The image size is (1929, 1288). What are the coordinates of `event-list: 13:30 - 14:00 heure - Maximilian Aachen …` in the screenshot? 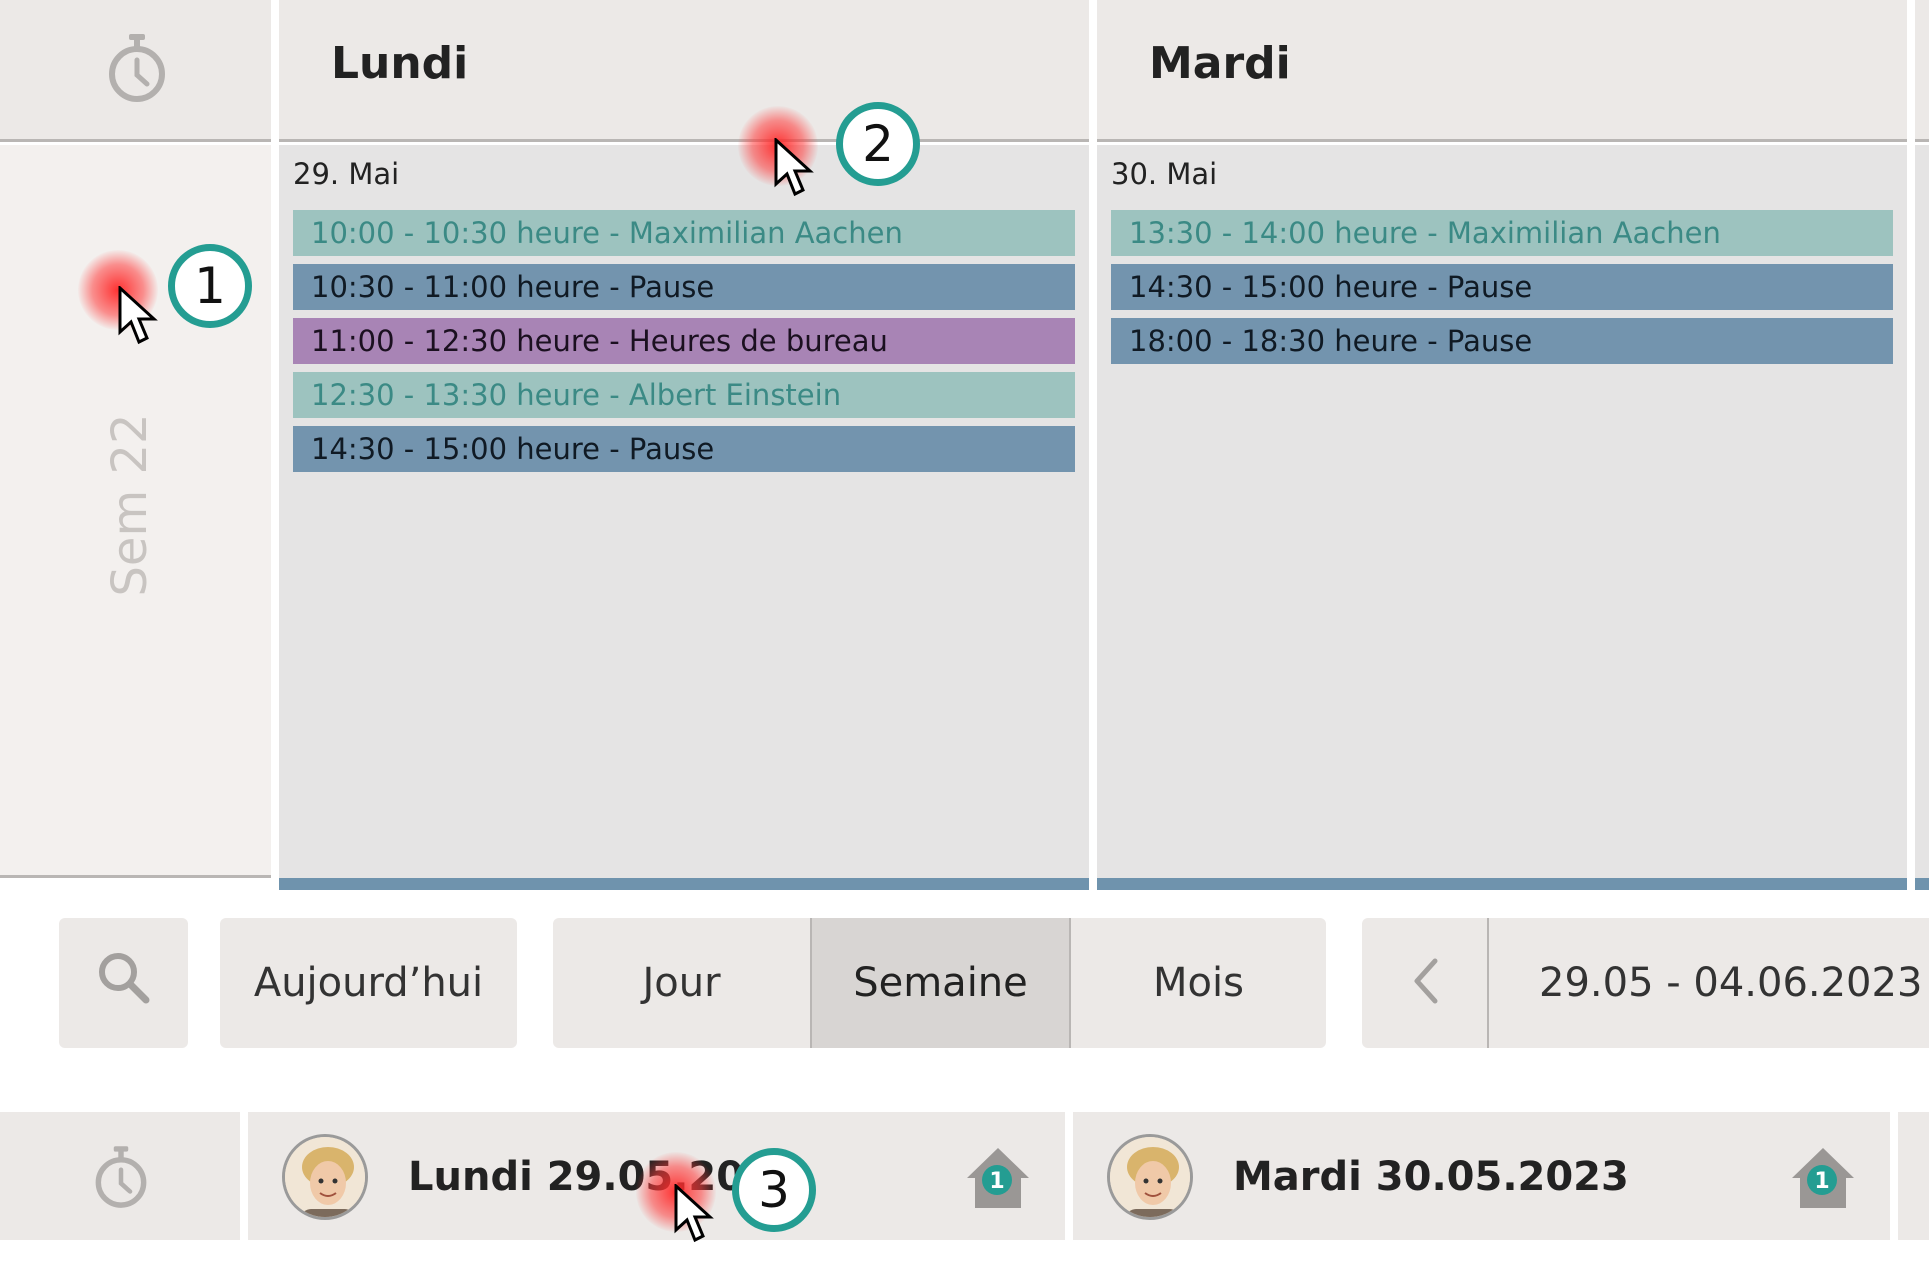 It's located at (1502, 291).